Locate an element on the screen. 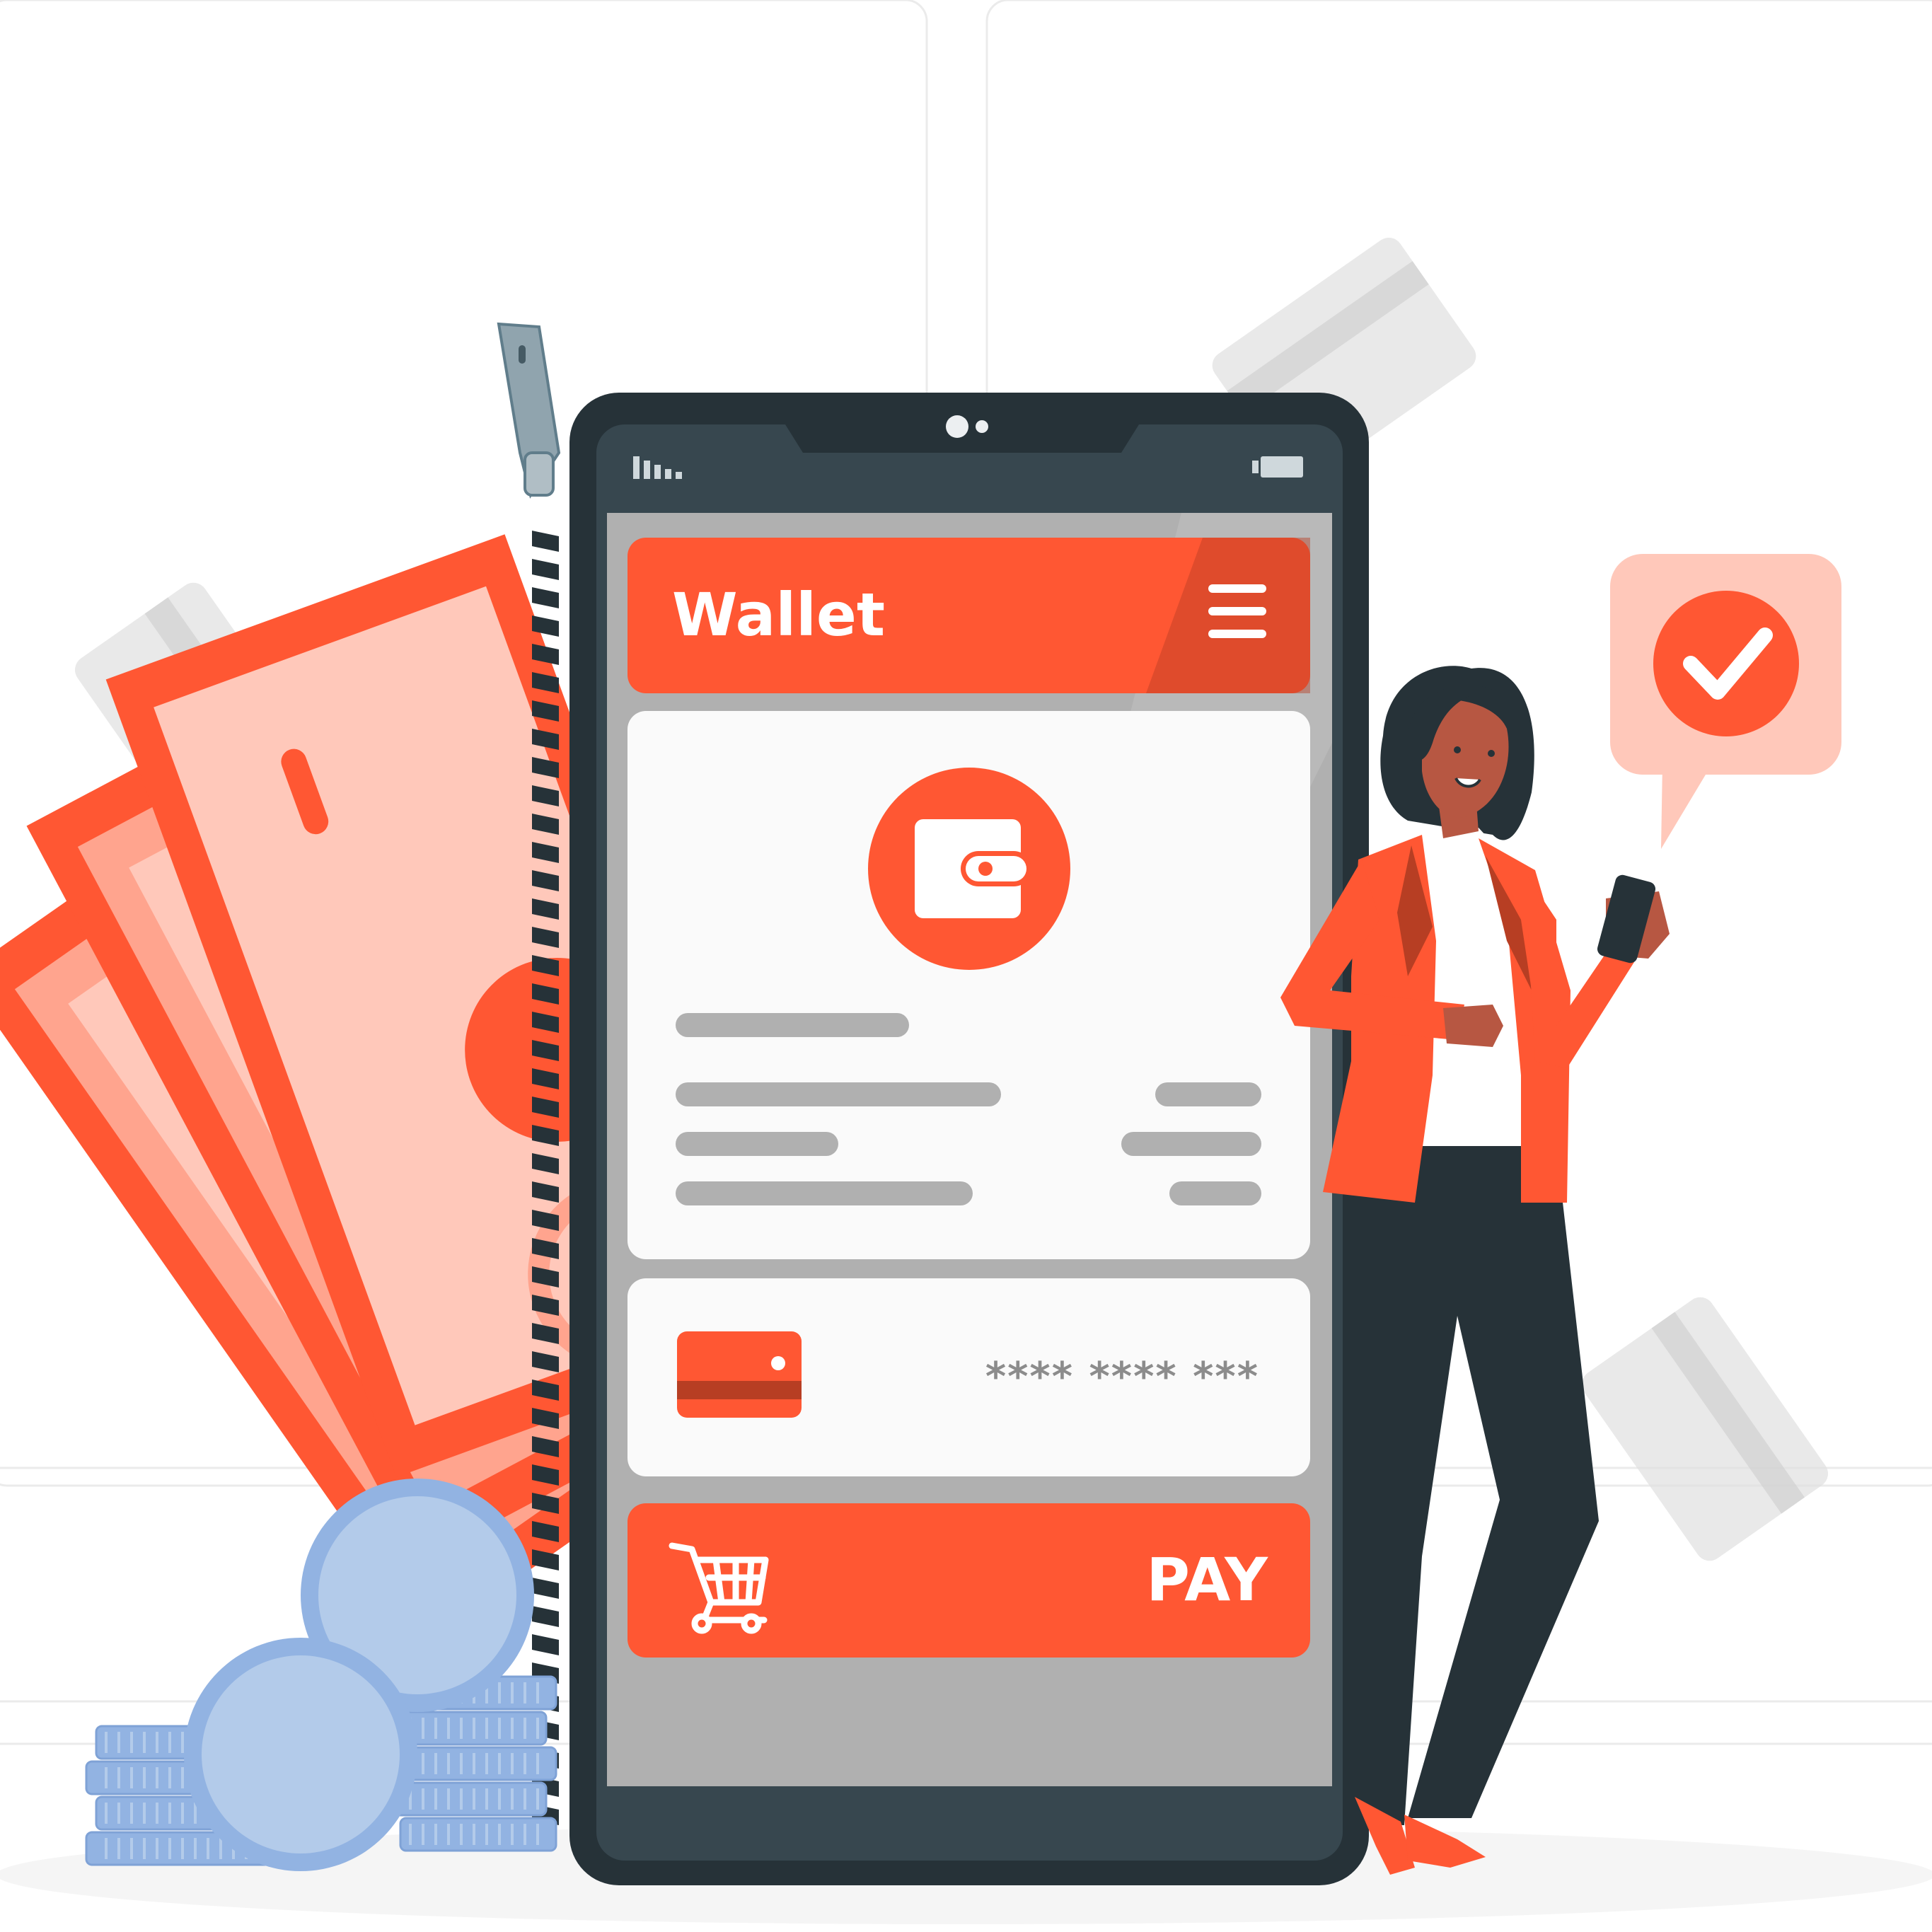 This screenshot has height=1932, width=1932. coin-stacks is located at coordinates (321, 1675).